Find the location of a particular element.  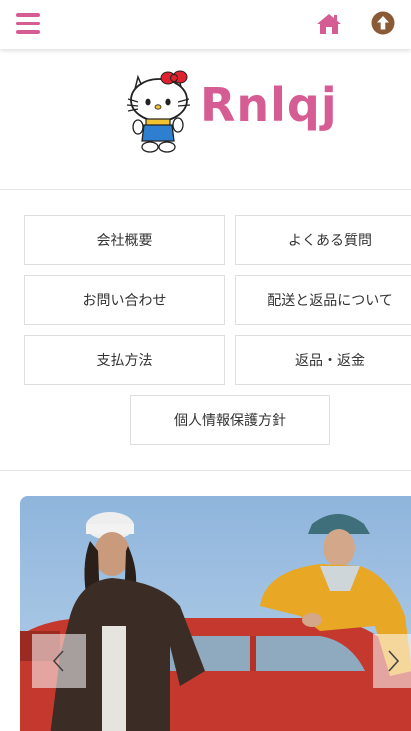

nav-faq-button: よくある質問 is located at coordinates (323, 240).